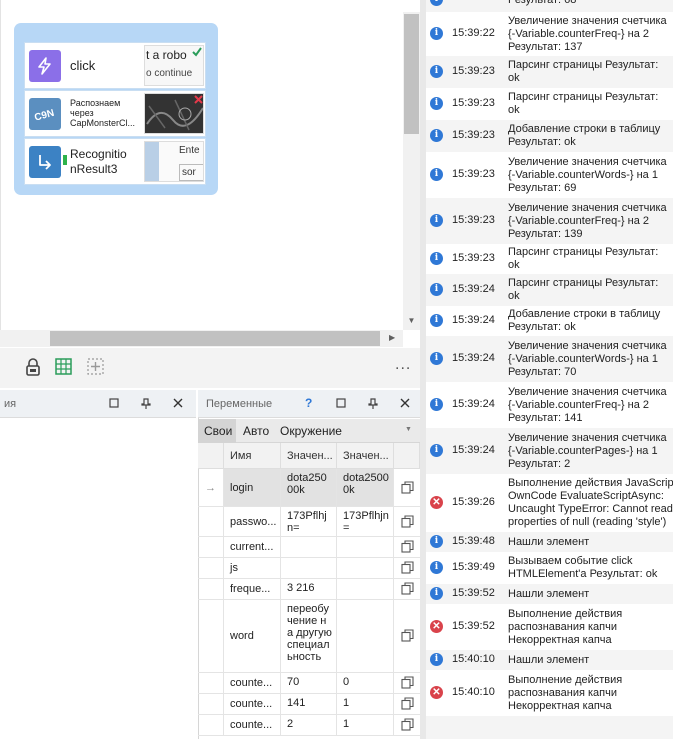 The height and width of the screenshot is (739, 673). I want to click on variable-value: 173Pflhjn=, so click(309, 521).